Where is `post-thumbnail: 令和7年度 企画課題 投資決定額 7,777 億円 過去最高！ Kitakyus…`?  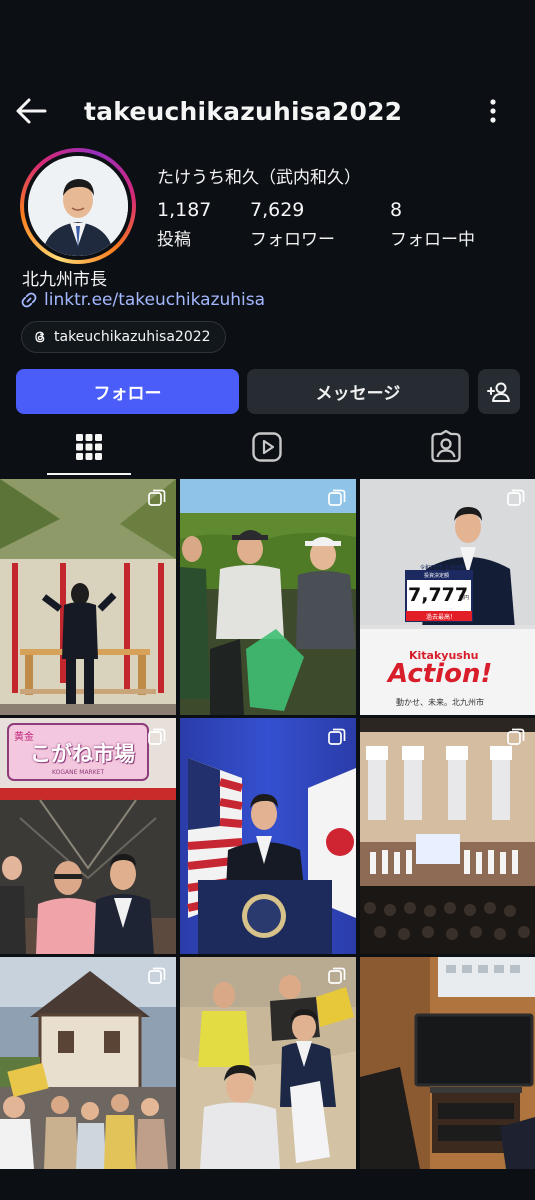 post-thumbnail: 令和7年度 企画課題 投資決定額 7,777 億円 過去最高！ Kitakyus… is located at coordinates (447, 597).